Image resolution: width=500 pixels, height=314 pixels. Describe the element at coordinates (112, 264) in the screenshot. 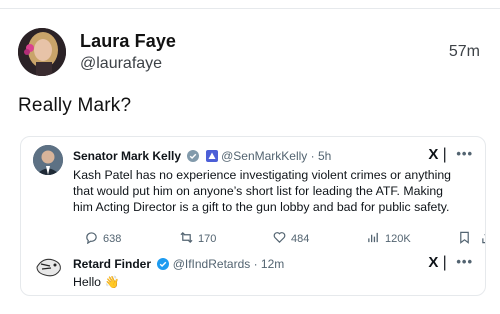

I see `reply-author-name: Retard Finder` at that location.